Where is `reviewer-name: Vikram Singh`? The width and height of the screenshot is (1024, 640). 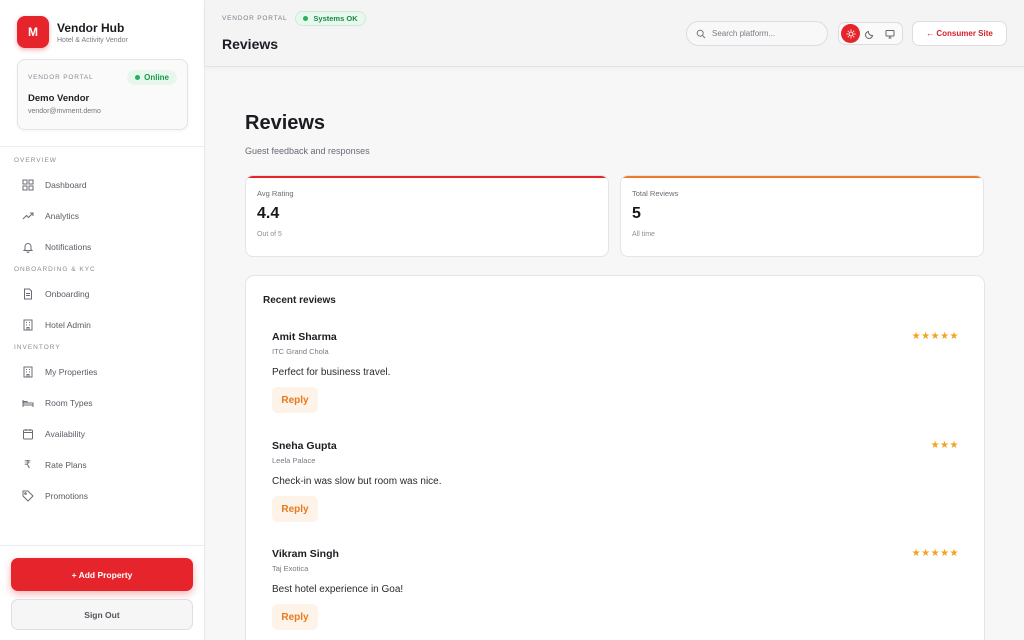 reviewer-name: Vikram Singh is located at coordinates (305, 554).